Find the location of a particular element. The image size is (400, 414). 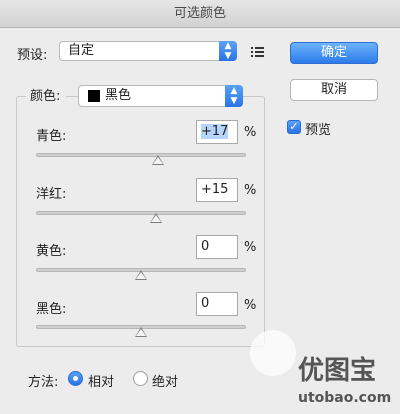

magenta-value-field: +15 is located at coordinates (217, 190).